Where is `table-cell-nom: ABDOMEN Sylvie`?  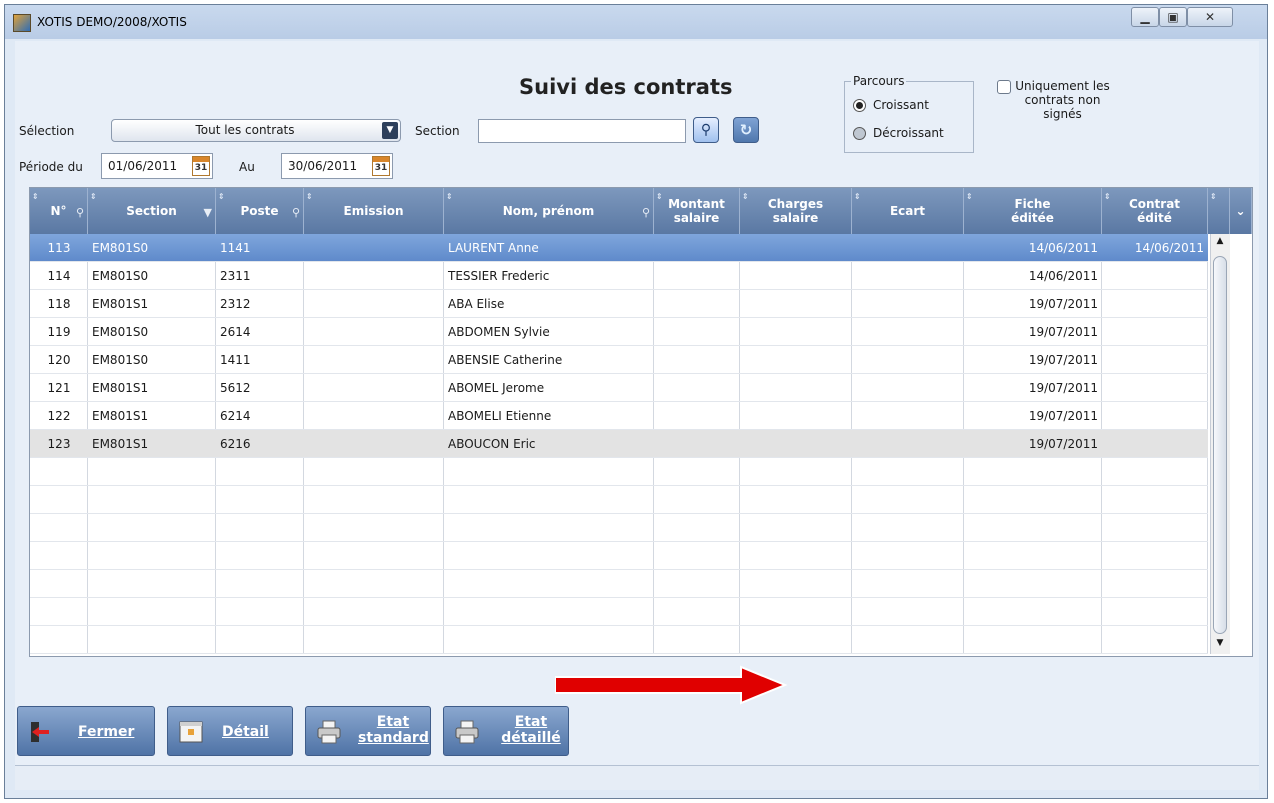
table-cell-nom: ABDOMEN Sylvie is located at coordinates (499, 332).